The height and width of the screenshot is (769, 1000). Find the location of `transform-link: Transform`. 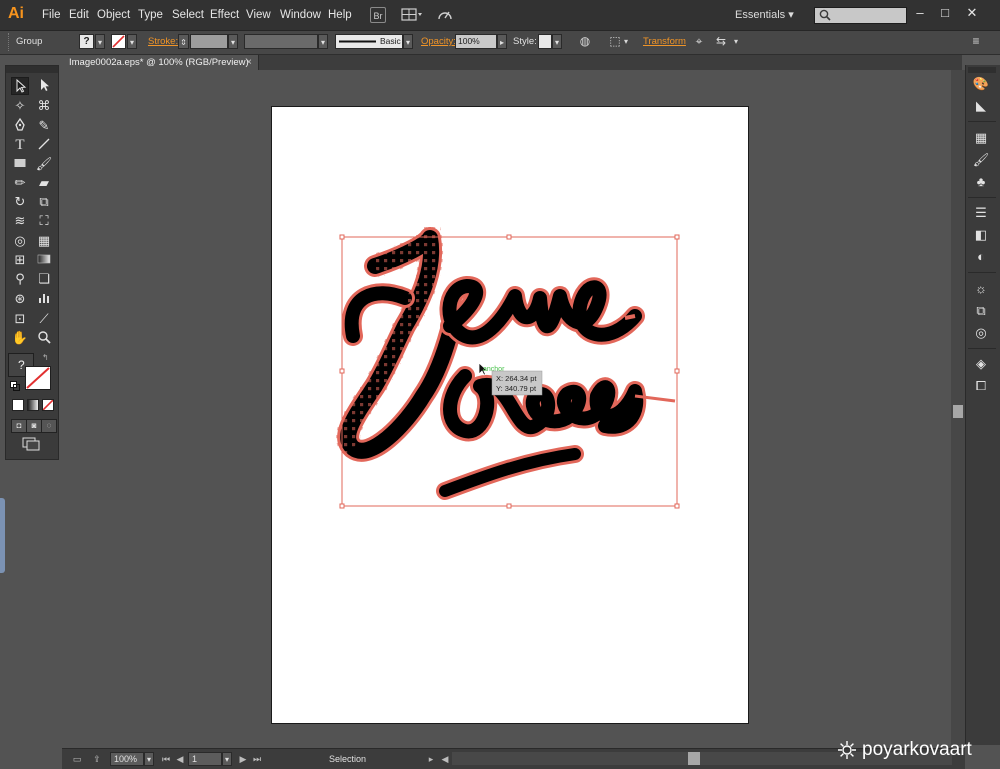

transform-link: Transform is located at coordinates (664, 42).